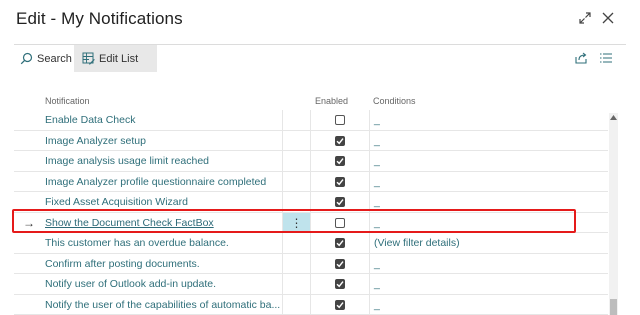  What do you see at coordinates (88, 58) in the screenshot?
I see `edit-list-icon` at bounding box center [88, 58].